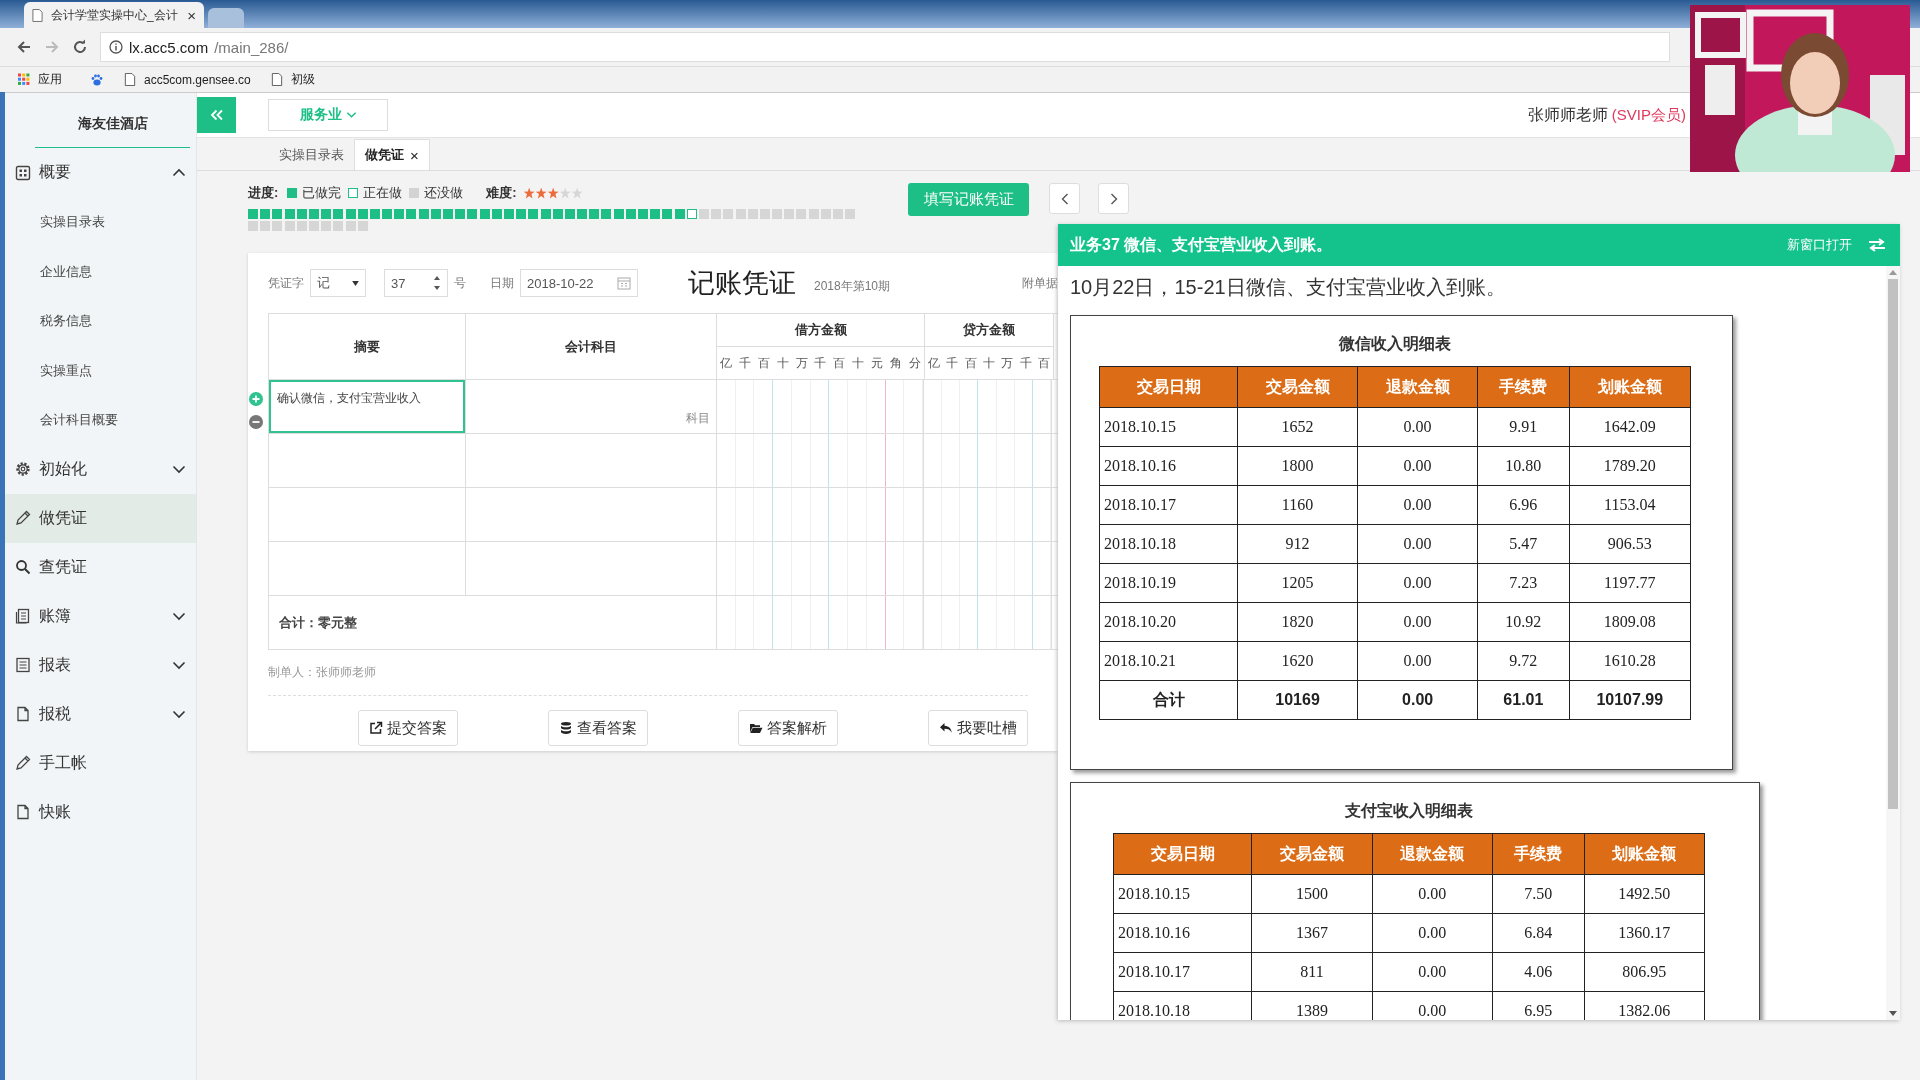  Describe the element at coordinates (100, 370) in the screenshot. I see `sidebar-subitem: 实操重点` at that location.